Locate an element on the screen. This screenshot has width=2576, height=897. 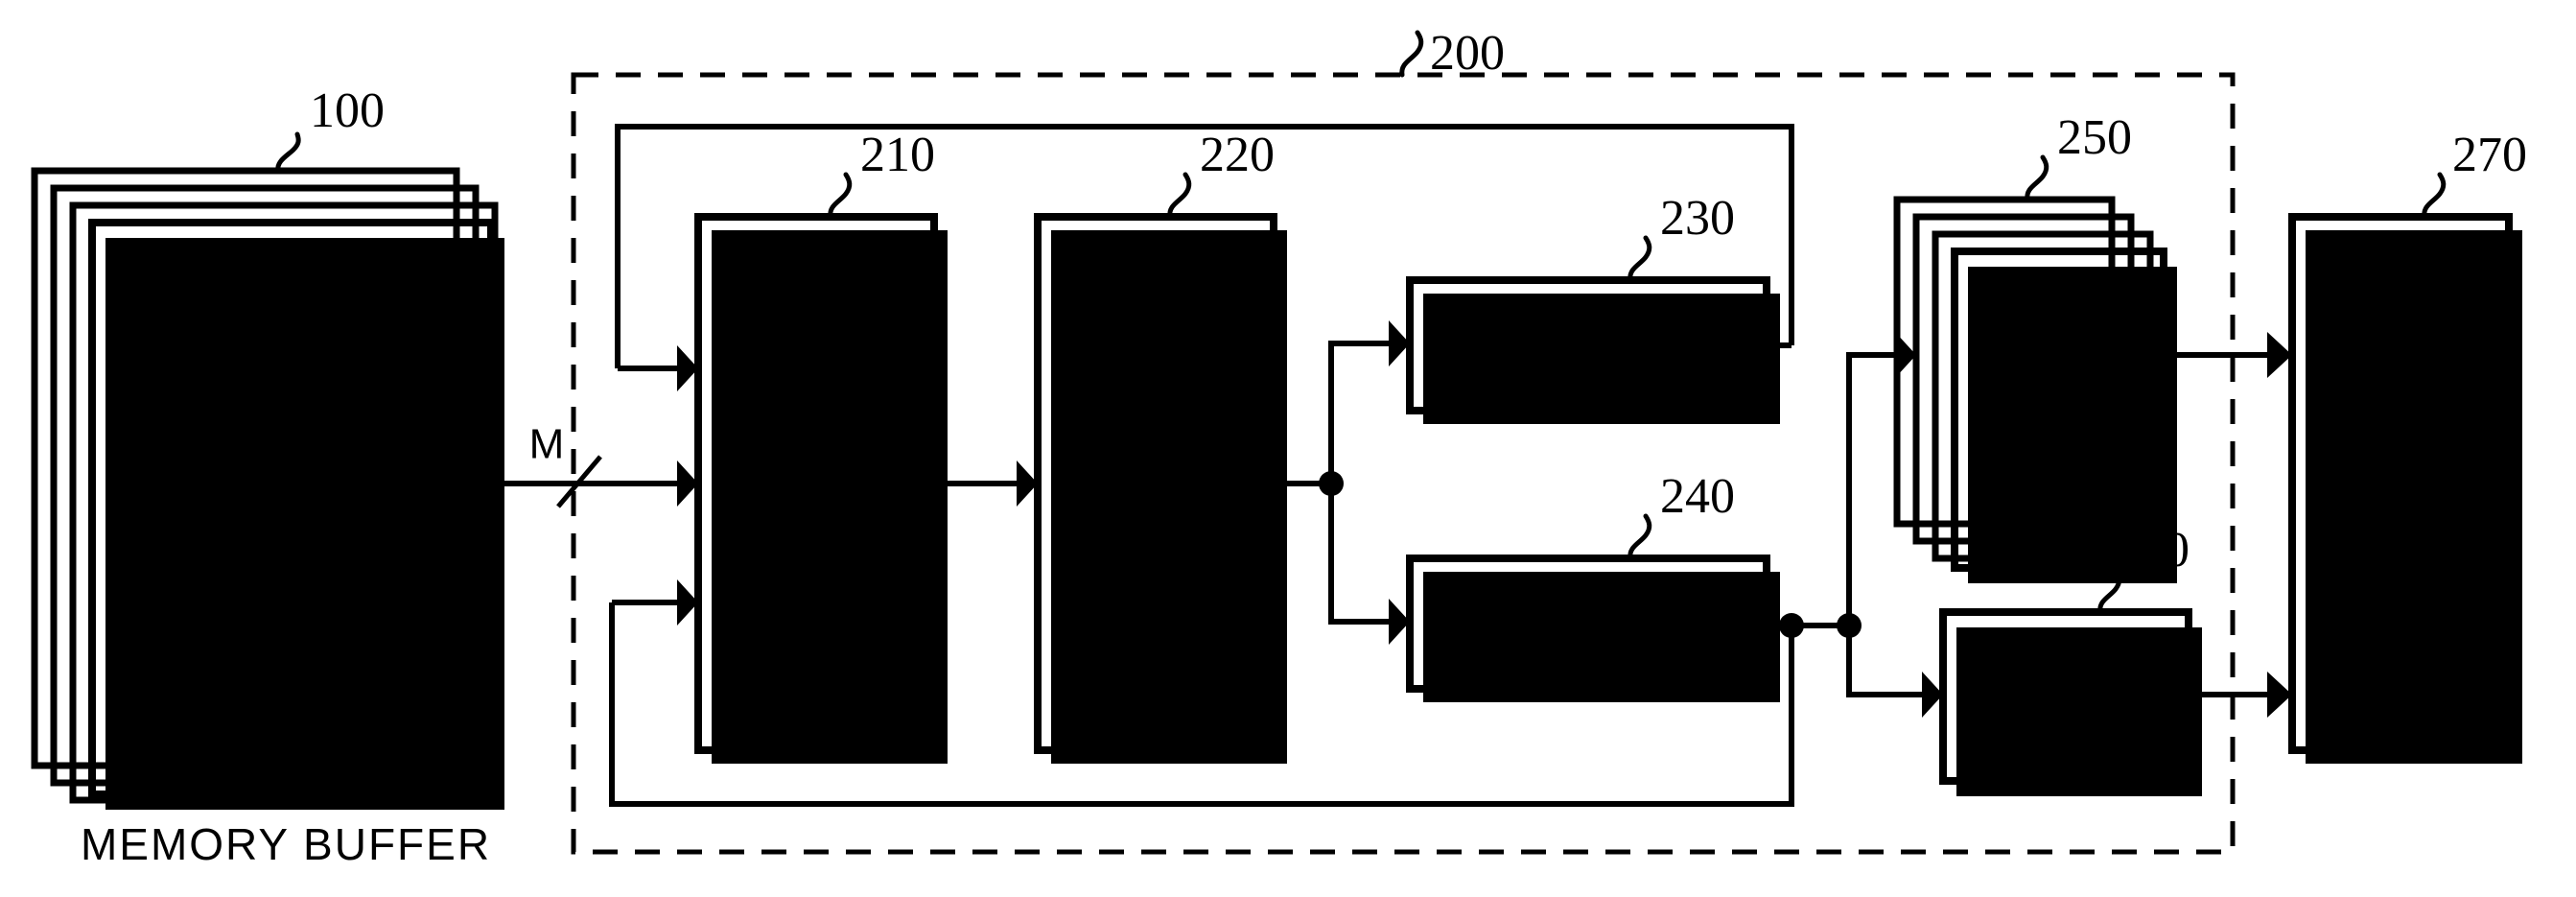
block-siso-decoder: SISO DECODER 220 is located at coordinates (1160, 446).